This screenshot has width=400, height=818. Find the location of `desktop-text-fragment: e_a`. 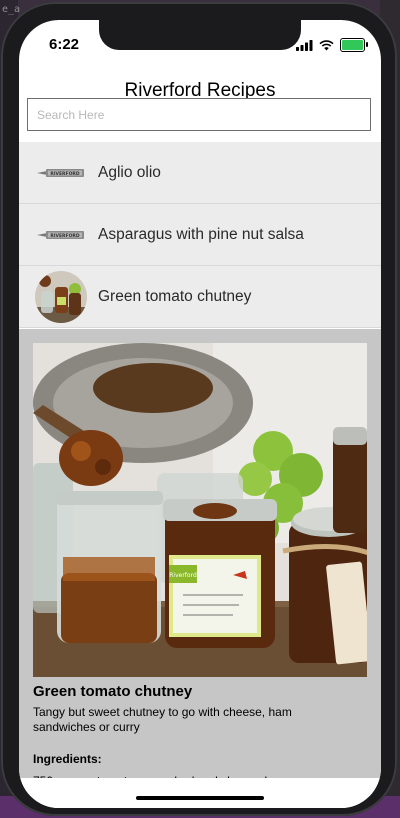

desktop-text-fragment: e_a is located at coordinates (11, 9).